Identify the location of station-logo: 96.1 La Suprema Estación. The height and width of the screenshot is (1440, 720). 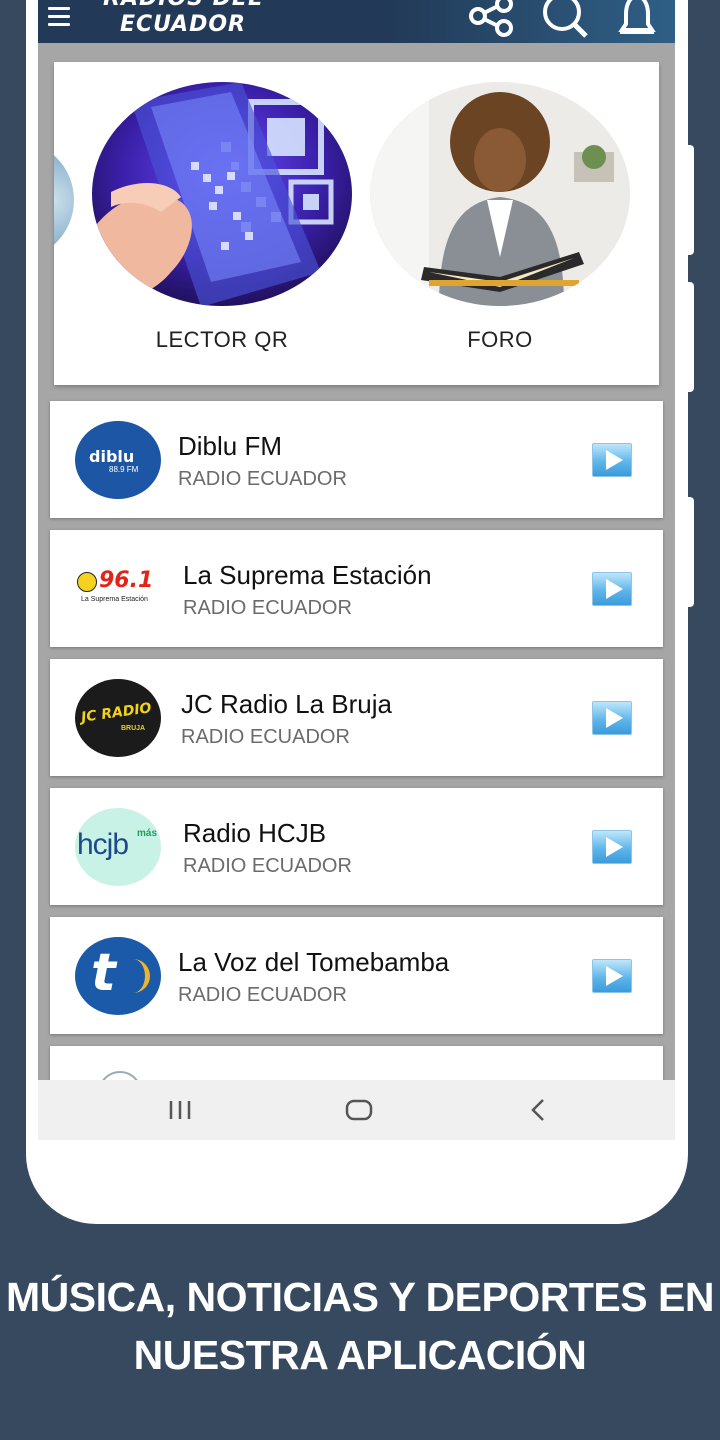
(118, 589).